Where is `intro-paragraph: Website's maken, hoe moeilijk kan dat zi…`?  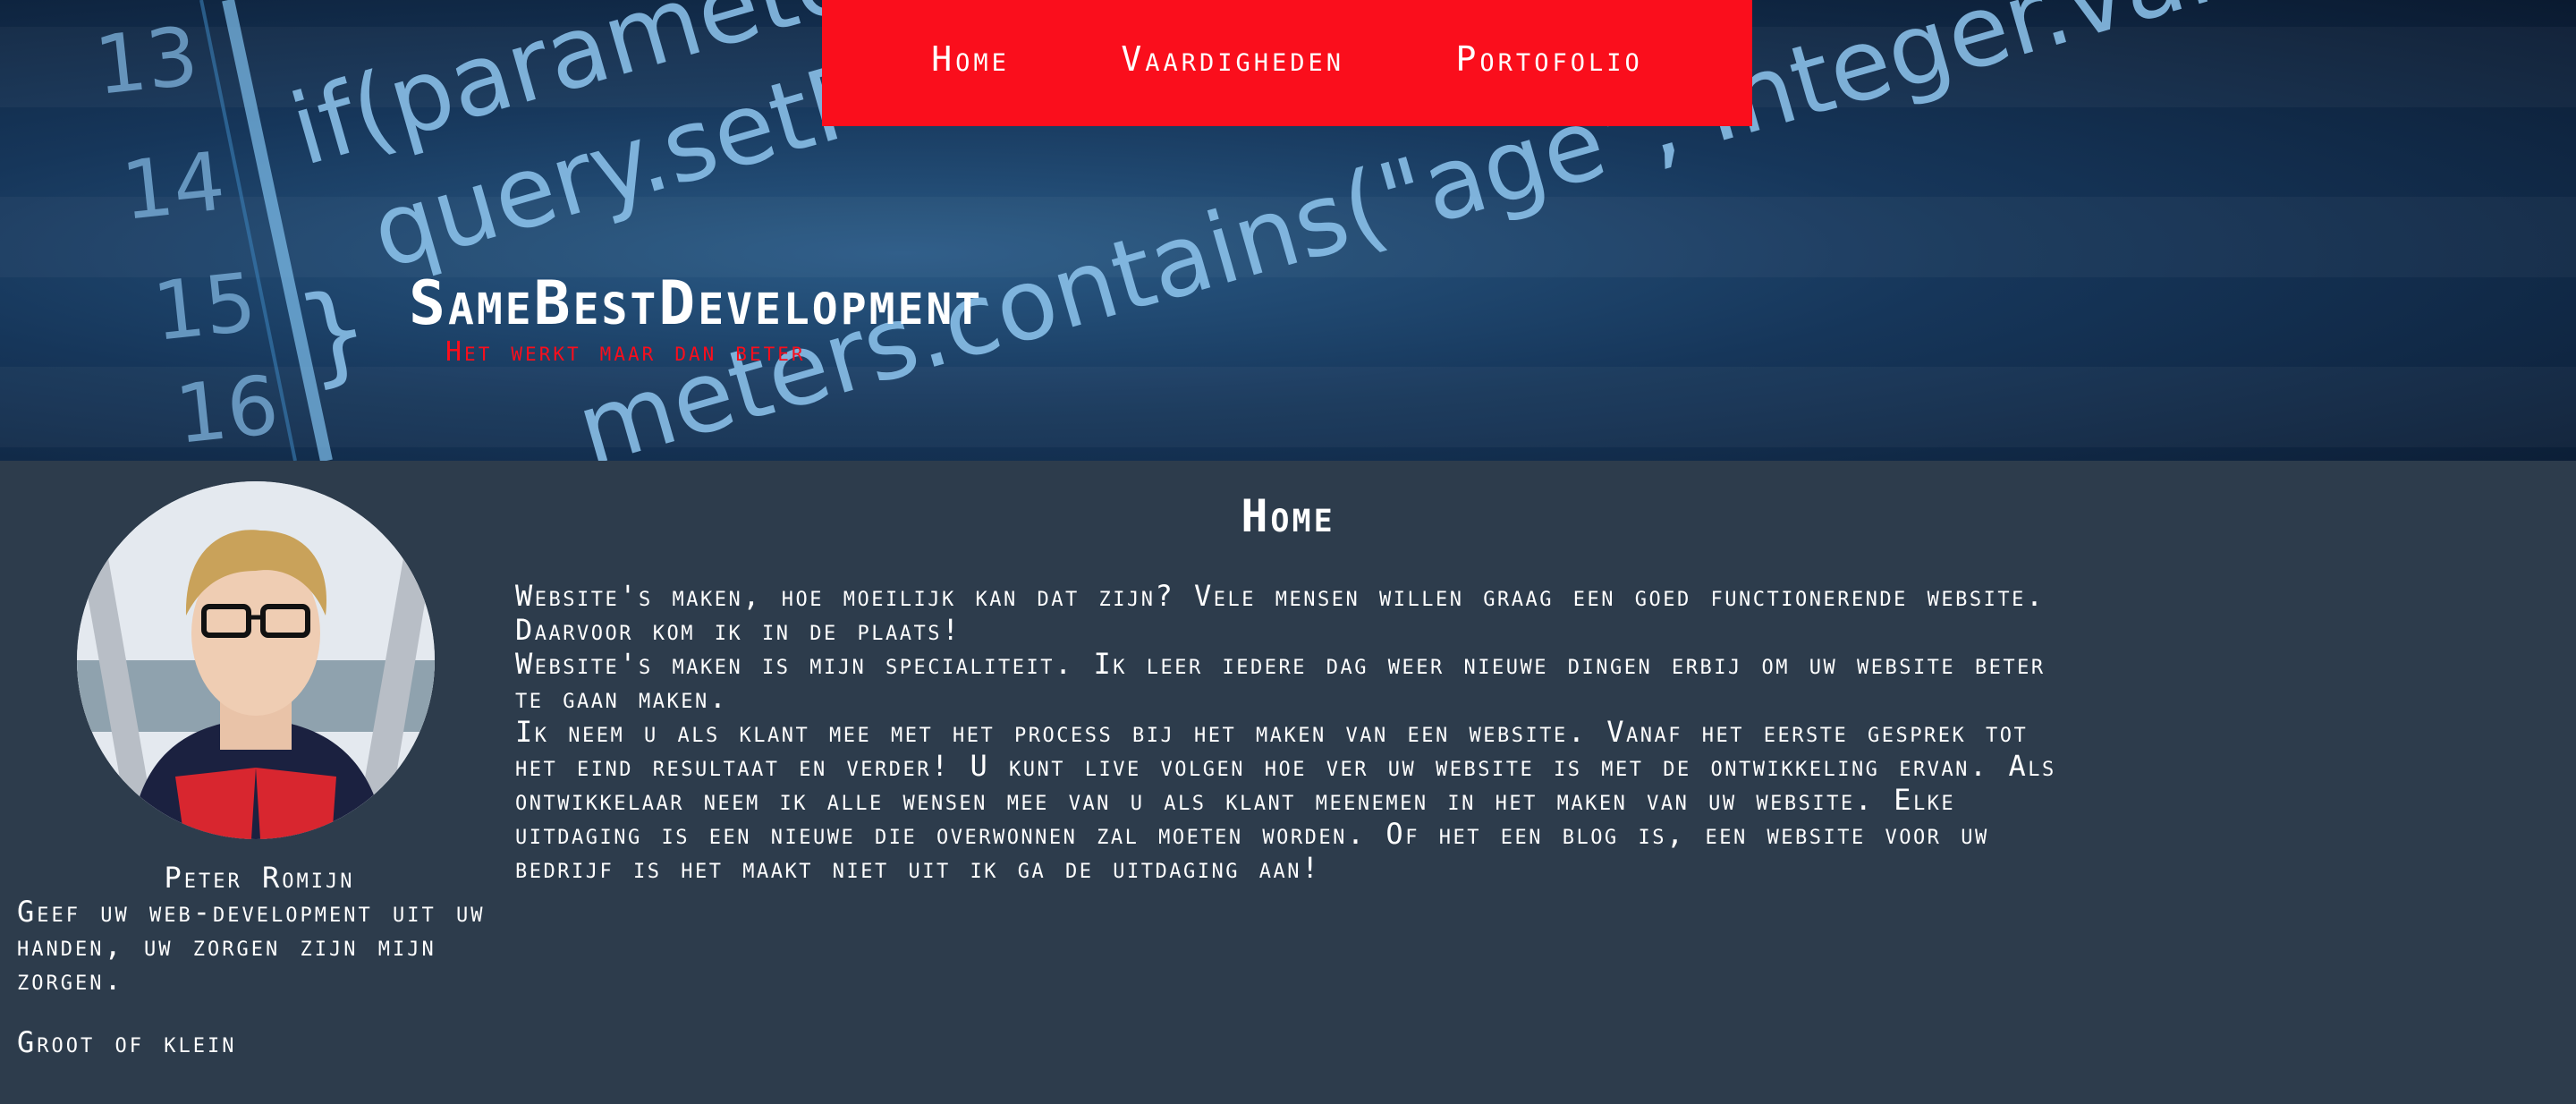 intro-paragraph: Website's maken, hoe moeilijk kan dat zi… is located at coordinates (1280, 613).